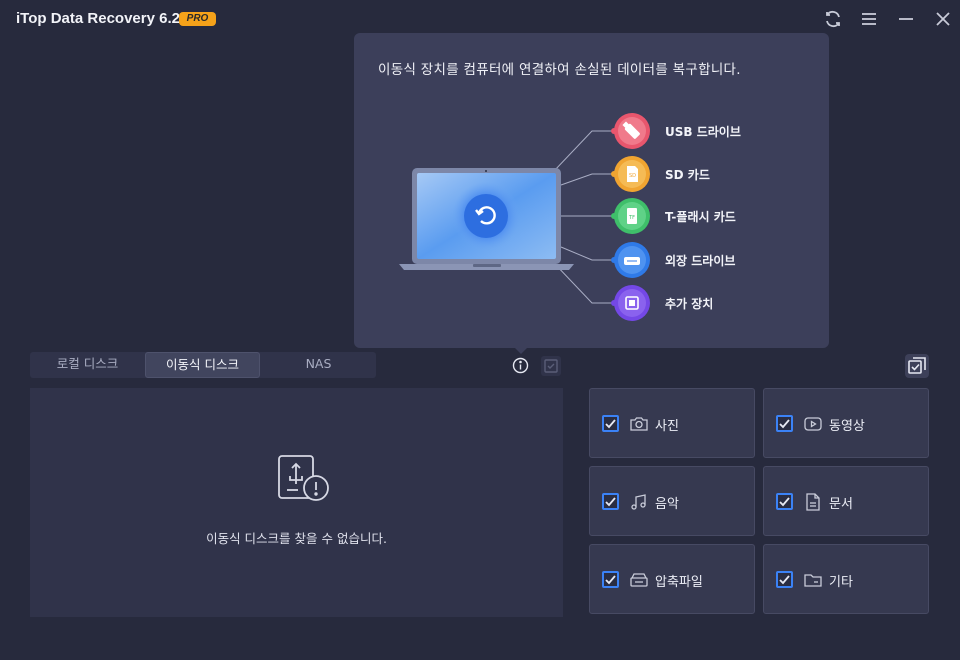  I want to click on select-all-categories-button, so click(917, 366).